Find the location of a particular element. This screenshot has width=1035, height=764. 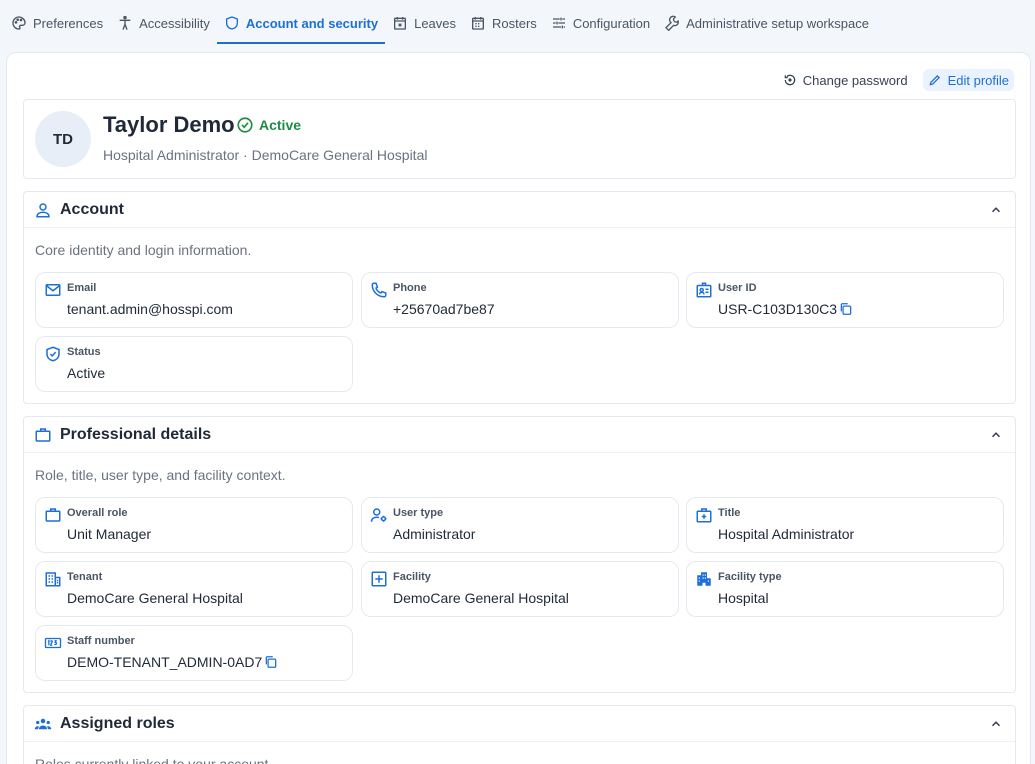

avatar: TD is located at coordinates (63, 139).